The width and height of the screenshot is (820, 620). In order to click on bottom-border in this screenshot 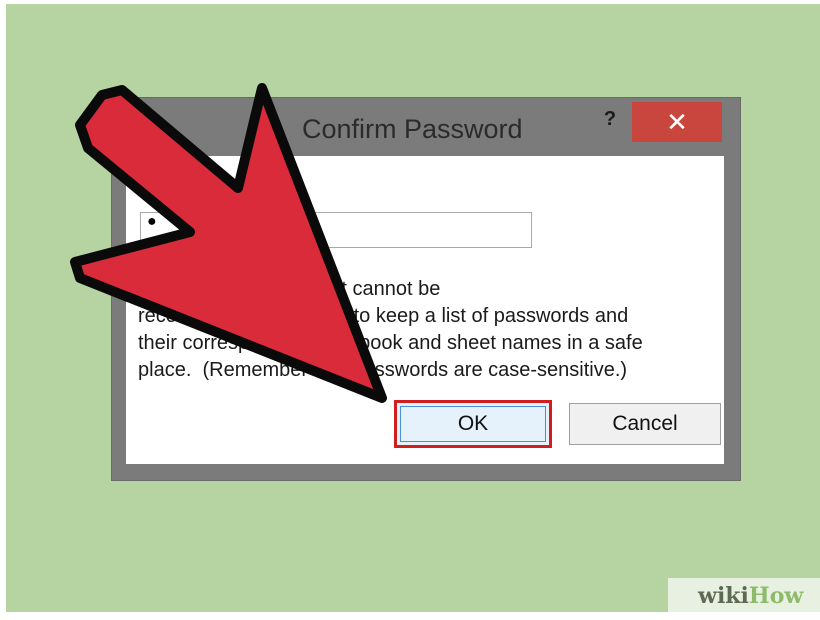, I will do `click(410, 616)`.